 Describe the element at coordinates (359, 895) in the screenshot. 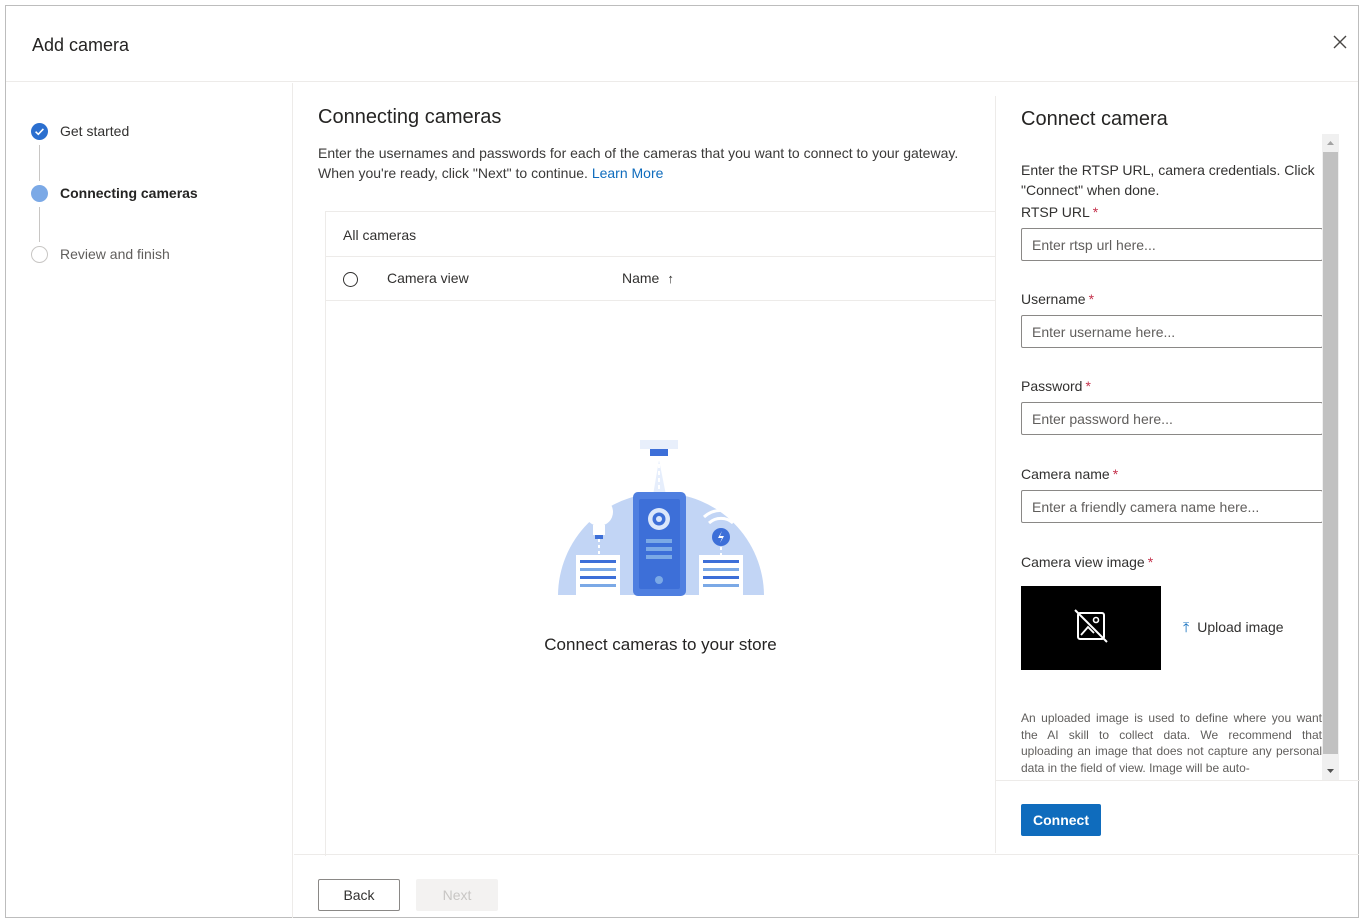

I see `back-button: Back` at that location.